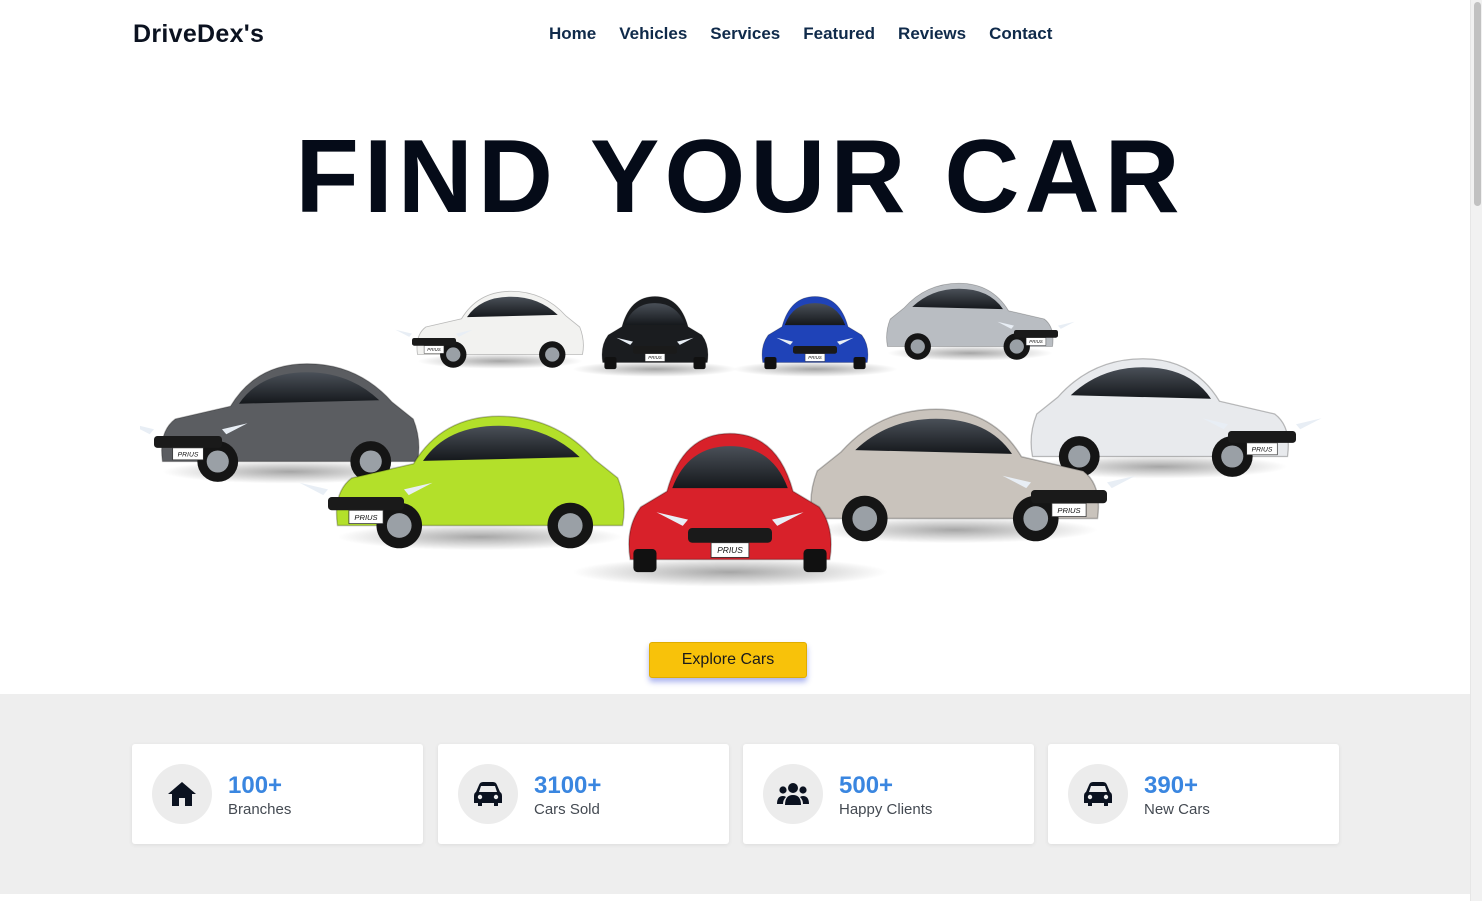 This screenshot has width=1482, height=901. I want to click on nav-home-link: Home, so click(572, 34).